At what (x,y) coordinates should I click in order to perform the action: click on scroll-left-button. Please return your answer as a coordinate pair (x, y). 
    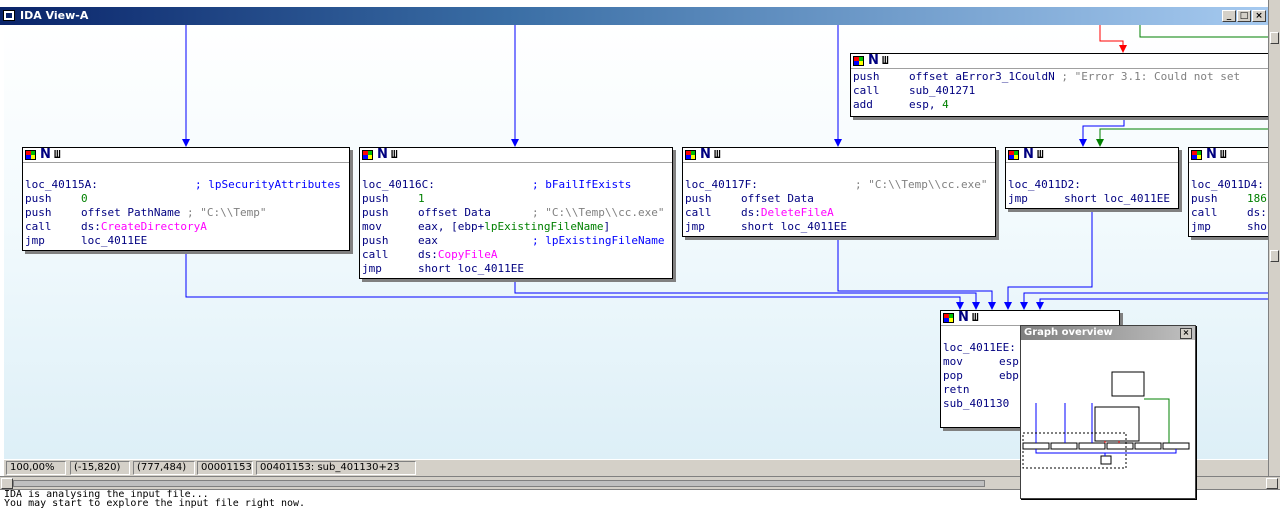
    Looking at the image, I should click on (7, 483).